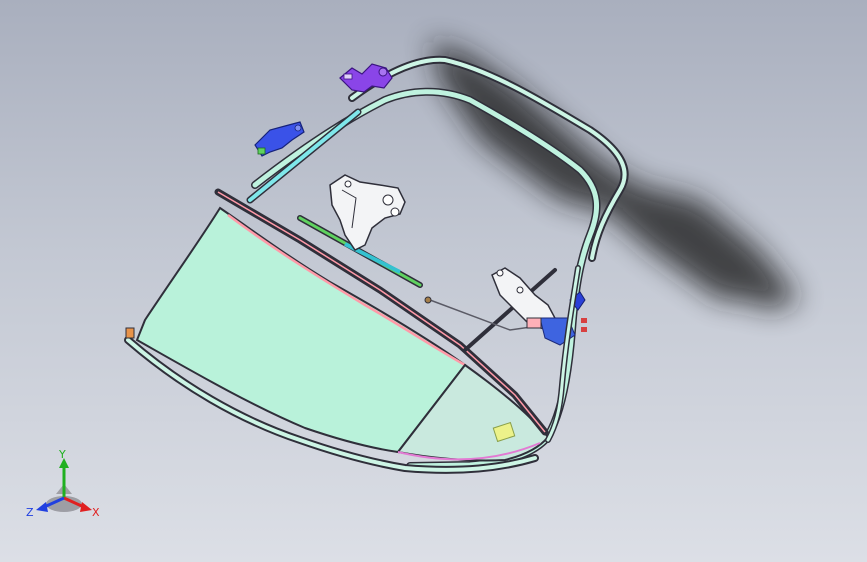 Image resolution: width=867 pixels, height=562 pixels. I want to click on pivot-point, so click(428, 300).